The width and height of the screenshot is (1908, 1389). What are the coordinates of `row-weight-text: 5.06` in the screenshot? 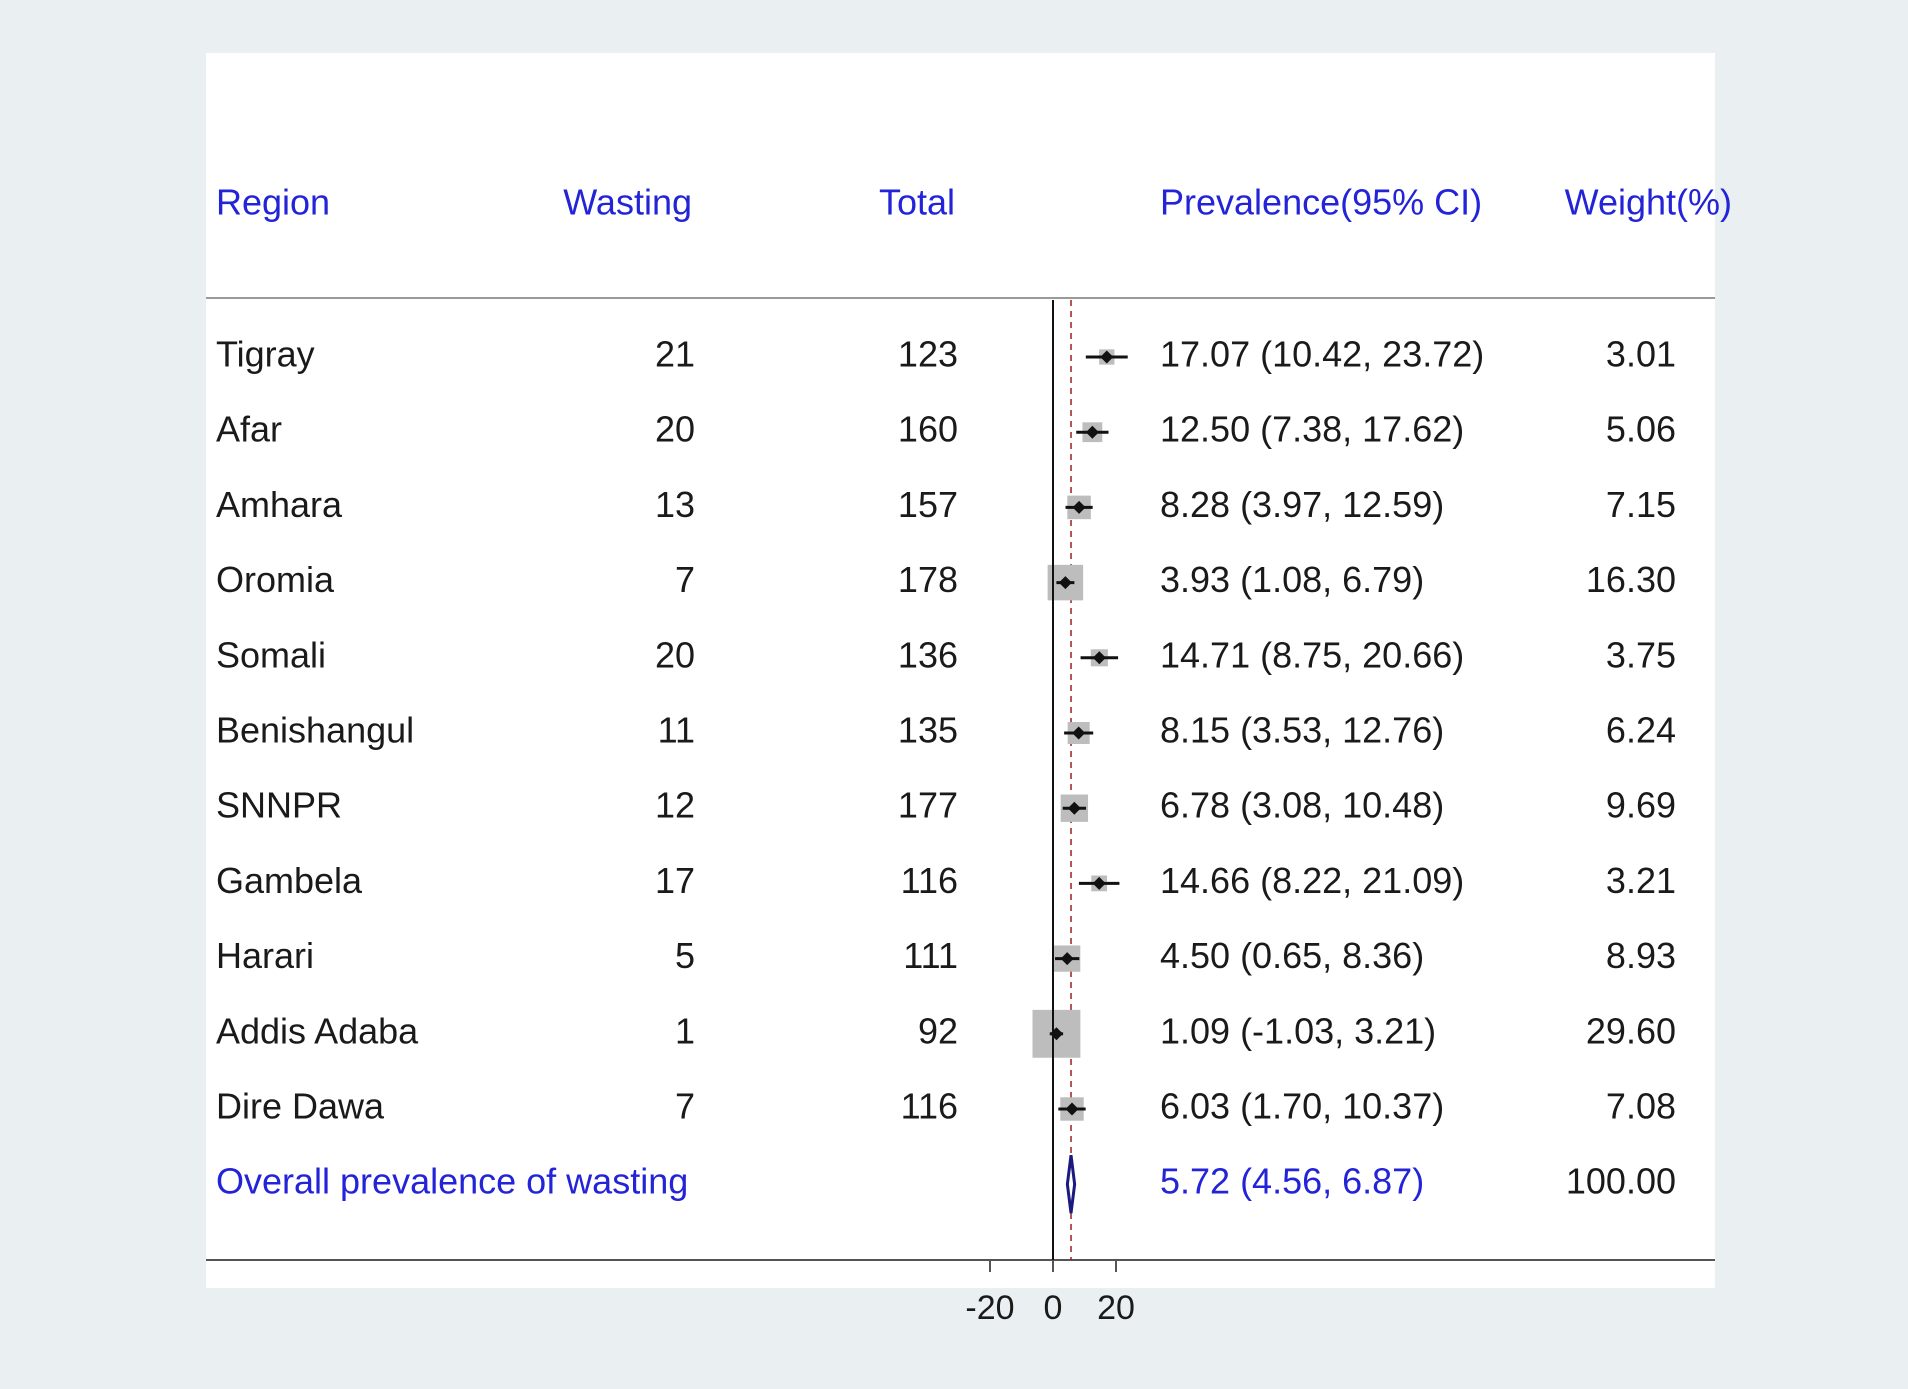 It's located at (1641, 429).